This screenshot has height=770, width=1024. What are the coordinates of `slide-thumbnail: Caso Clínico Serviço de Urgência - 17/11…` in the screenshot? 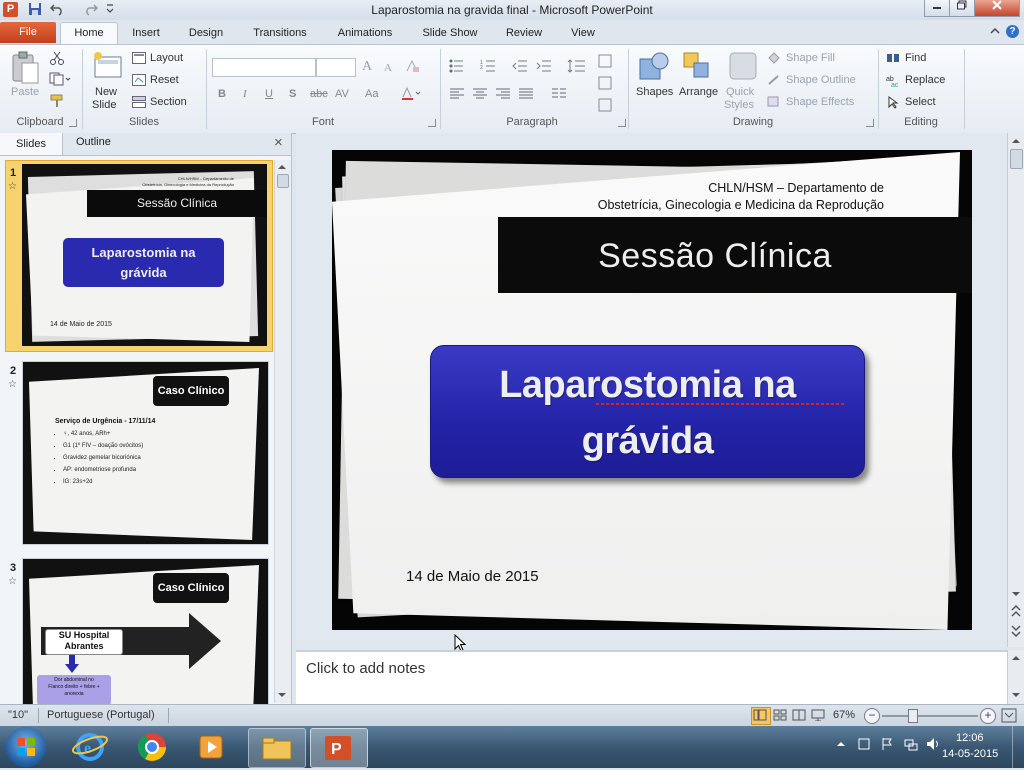 It's located at (145, 453).